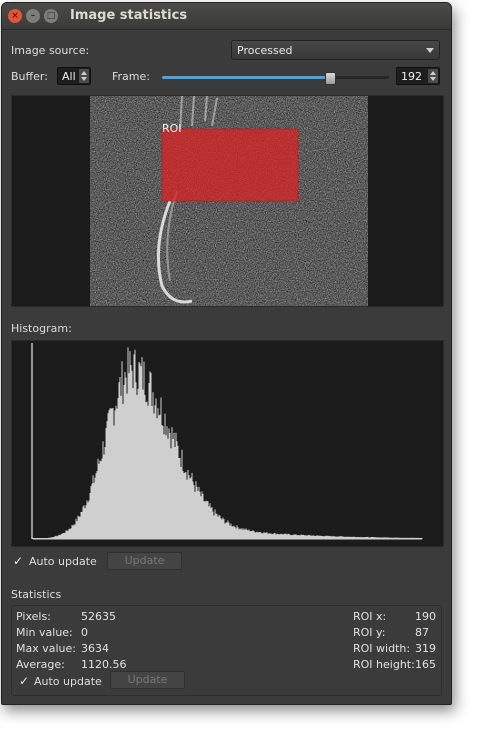  What do you see at coordinates (84, 632) in the screenshot?
I see `min-value: 0` at bounding box center [84, 632].